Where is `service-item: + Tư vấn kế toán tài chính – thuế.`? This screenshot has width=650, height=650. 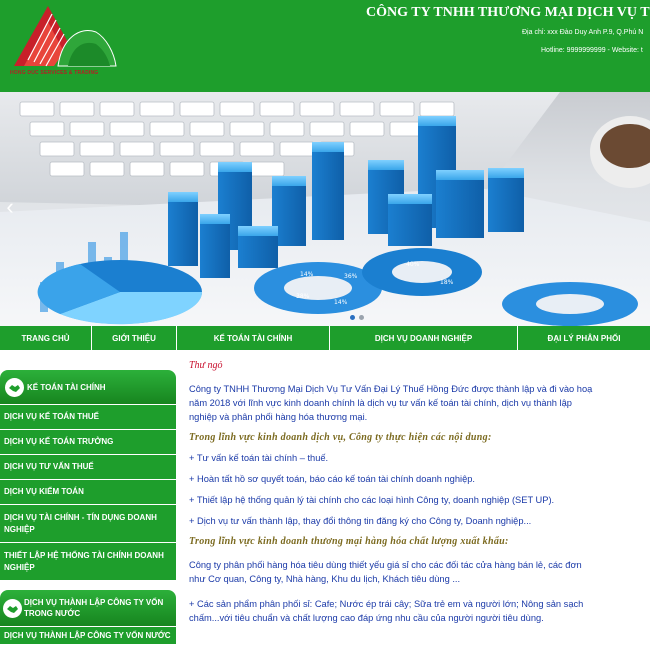 service-item: + Tư vấn kế toán tài chính – thuế. is located at coordinates (259, 458).